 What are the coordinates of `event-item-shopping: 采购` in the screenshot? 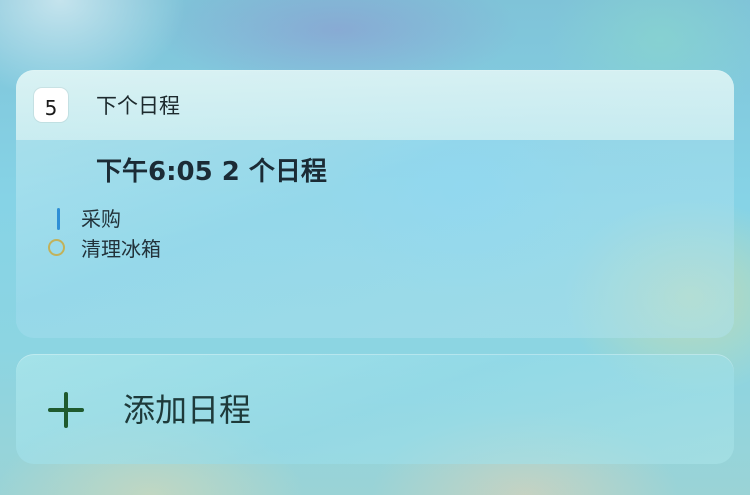 It's located at (375, 219).